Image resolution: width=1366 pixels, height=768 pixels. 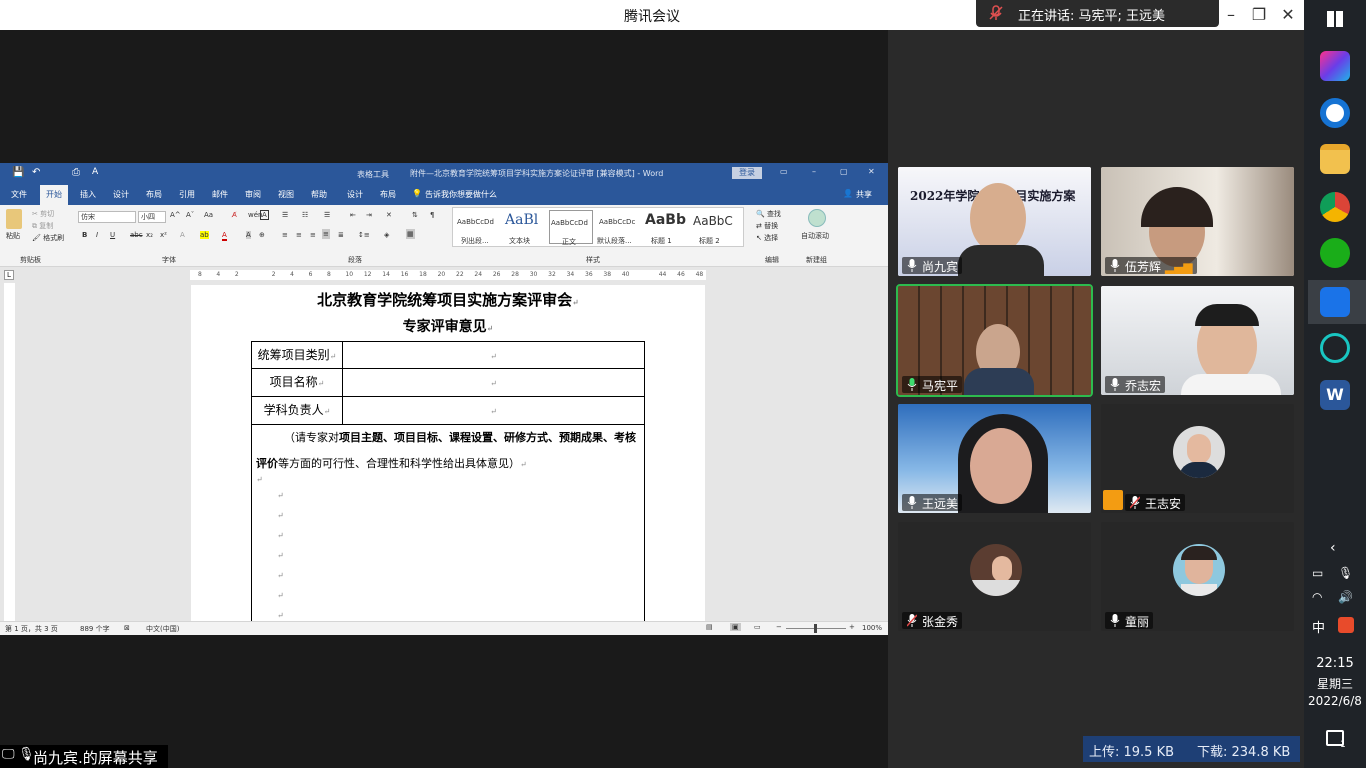 I want to click on print-preview-icon: ⎙, so click(x=76, y=172).